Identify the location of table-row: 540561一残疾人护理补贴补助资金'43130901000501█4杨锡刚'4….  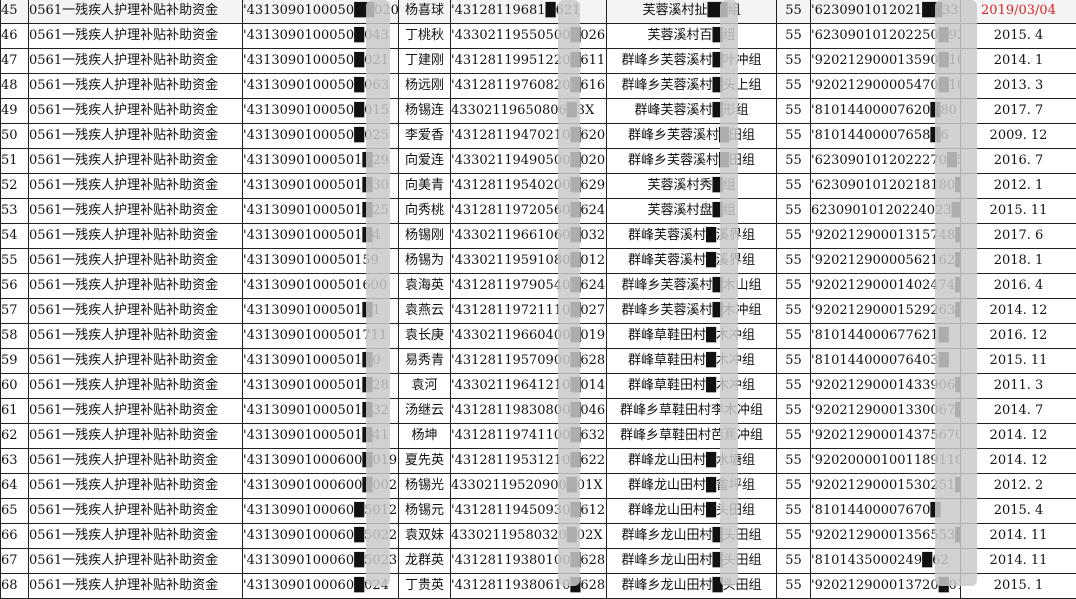
(538, 236).